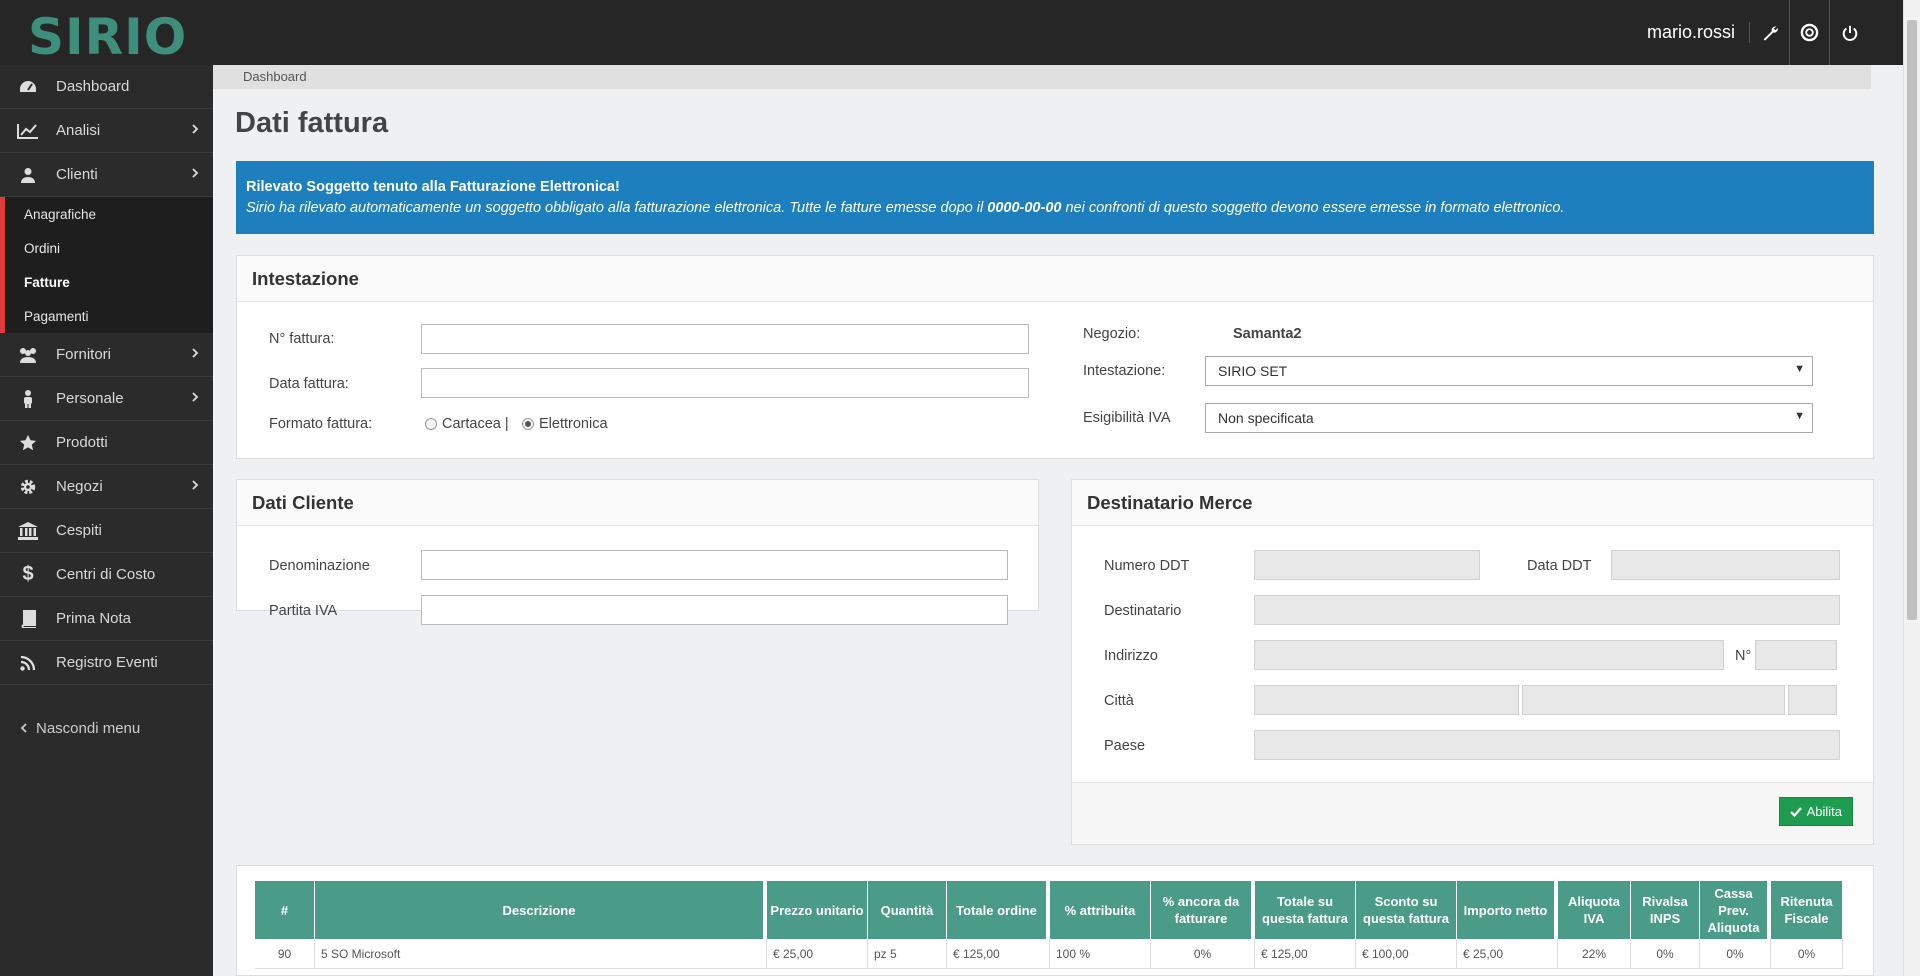 The height and width of the screenshot is (976, 1920). What do you see at coordinates (78, 130) in the screenshot?
I see `sidebar-item-label: Analisi` at bounding box center [78, 130].